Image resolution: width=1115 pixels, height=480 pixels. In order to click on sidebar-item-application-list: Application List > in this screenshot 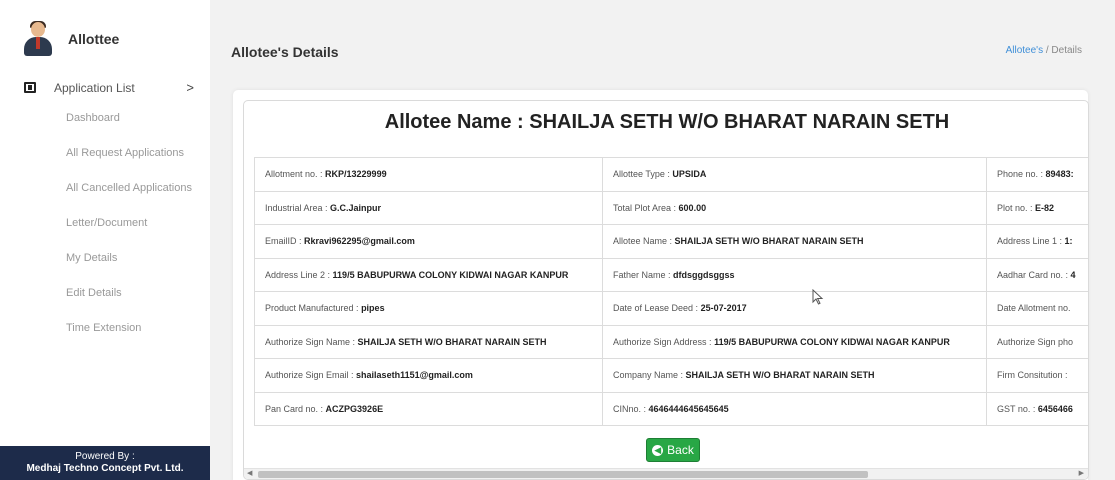, I will do `click(109, 87)`.